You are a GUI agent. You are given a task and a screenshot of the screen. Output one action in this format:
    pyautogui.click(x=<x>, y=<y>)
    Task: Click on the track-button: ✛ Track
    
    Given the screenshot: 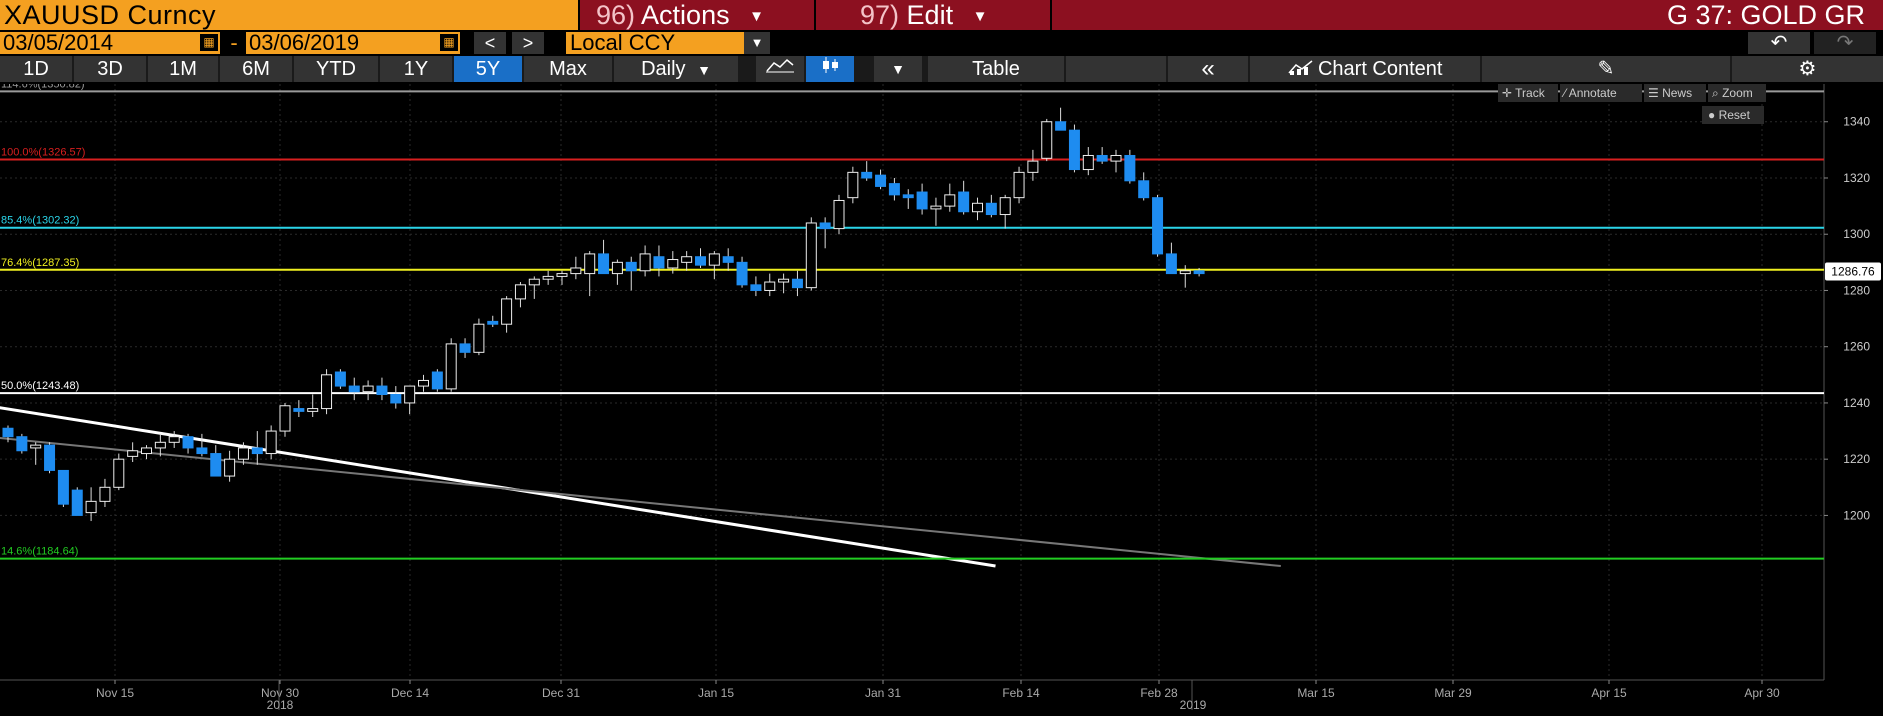 What is the action you would take?
    pyautogui.click(x=1528, y=93)
    